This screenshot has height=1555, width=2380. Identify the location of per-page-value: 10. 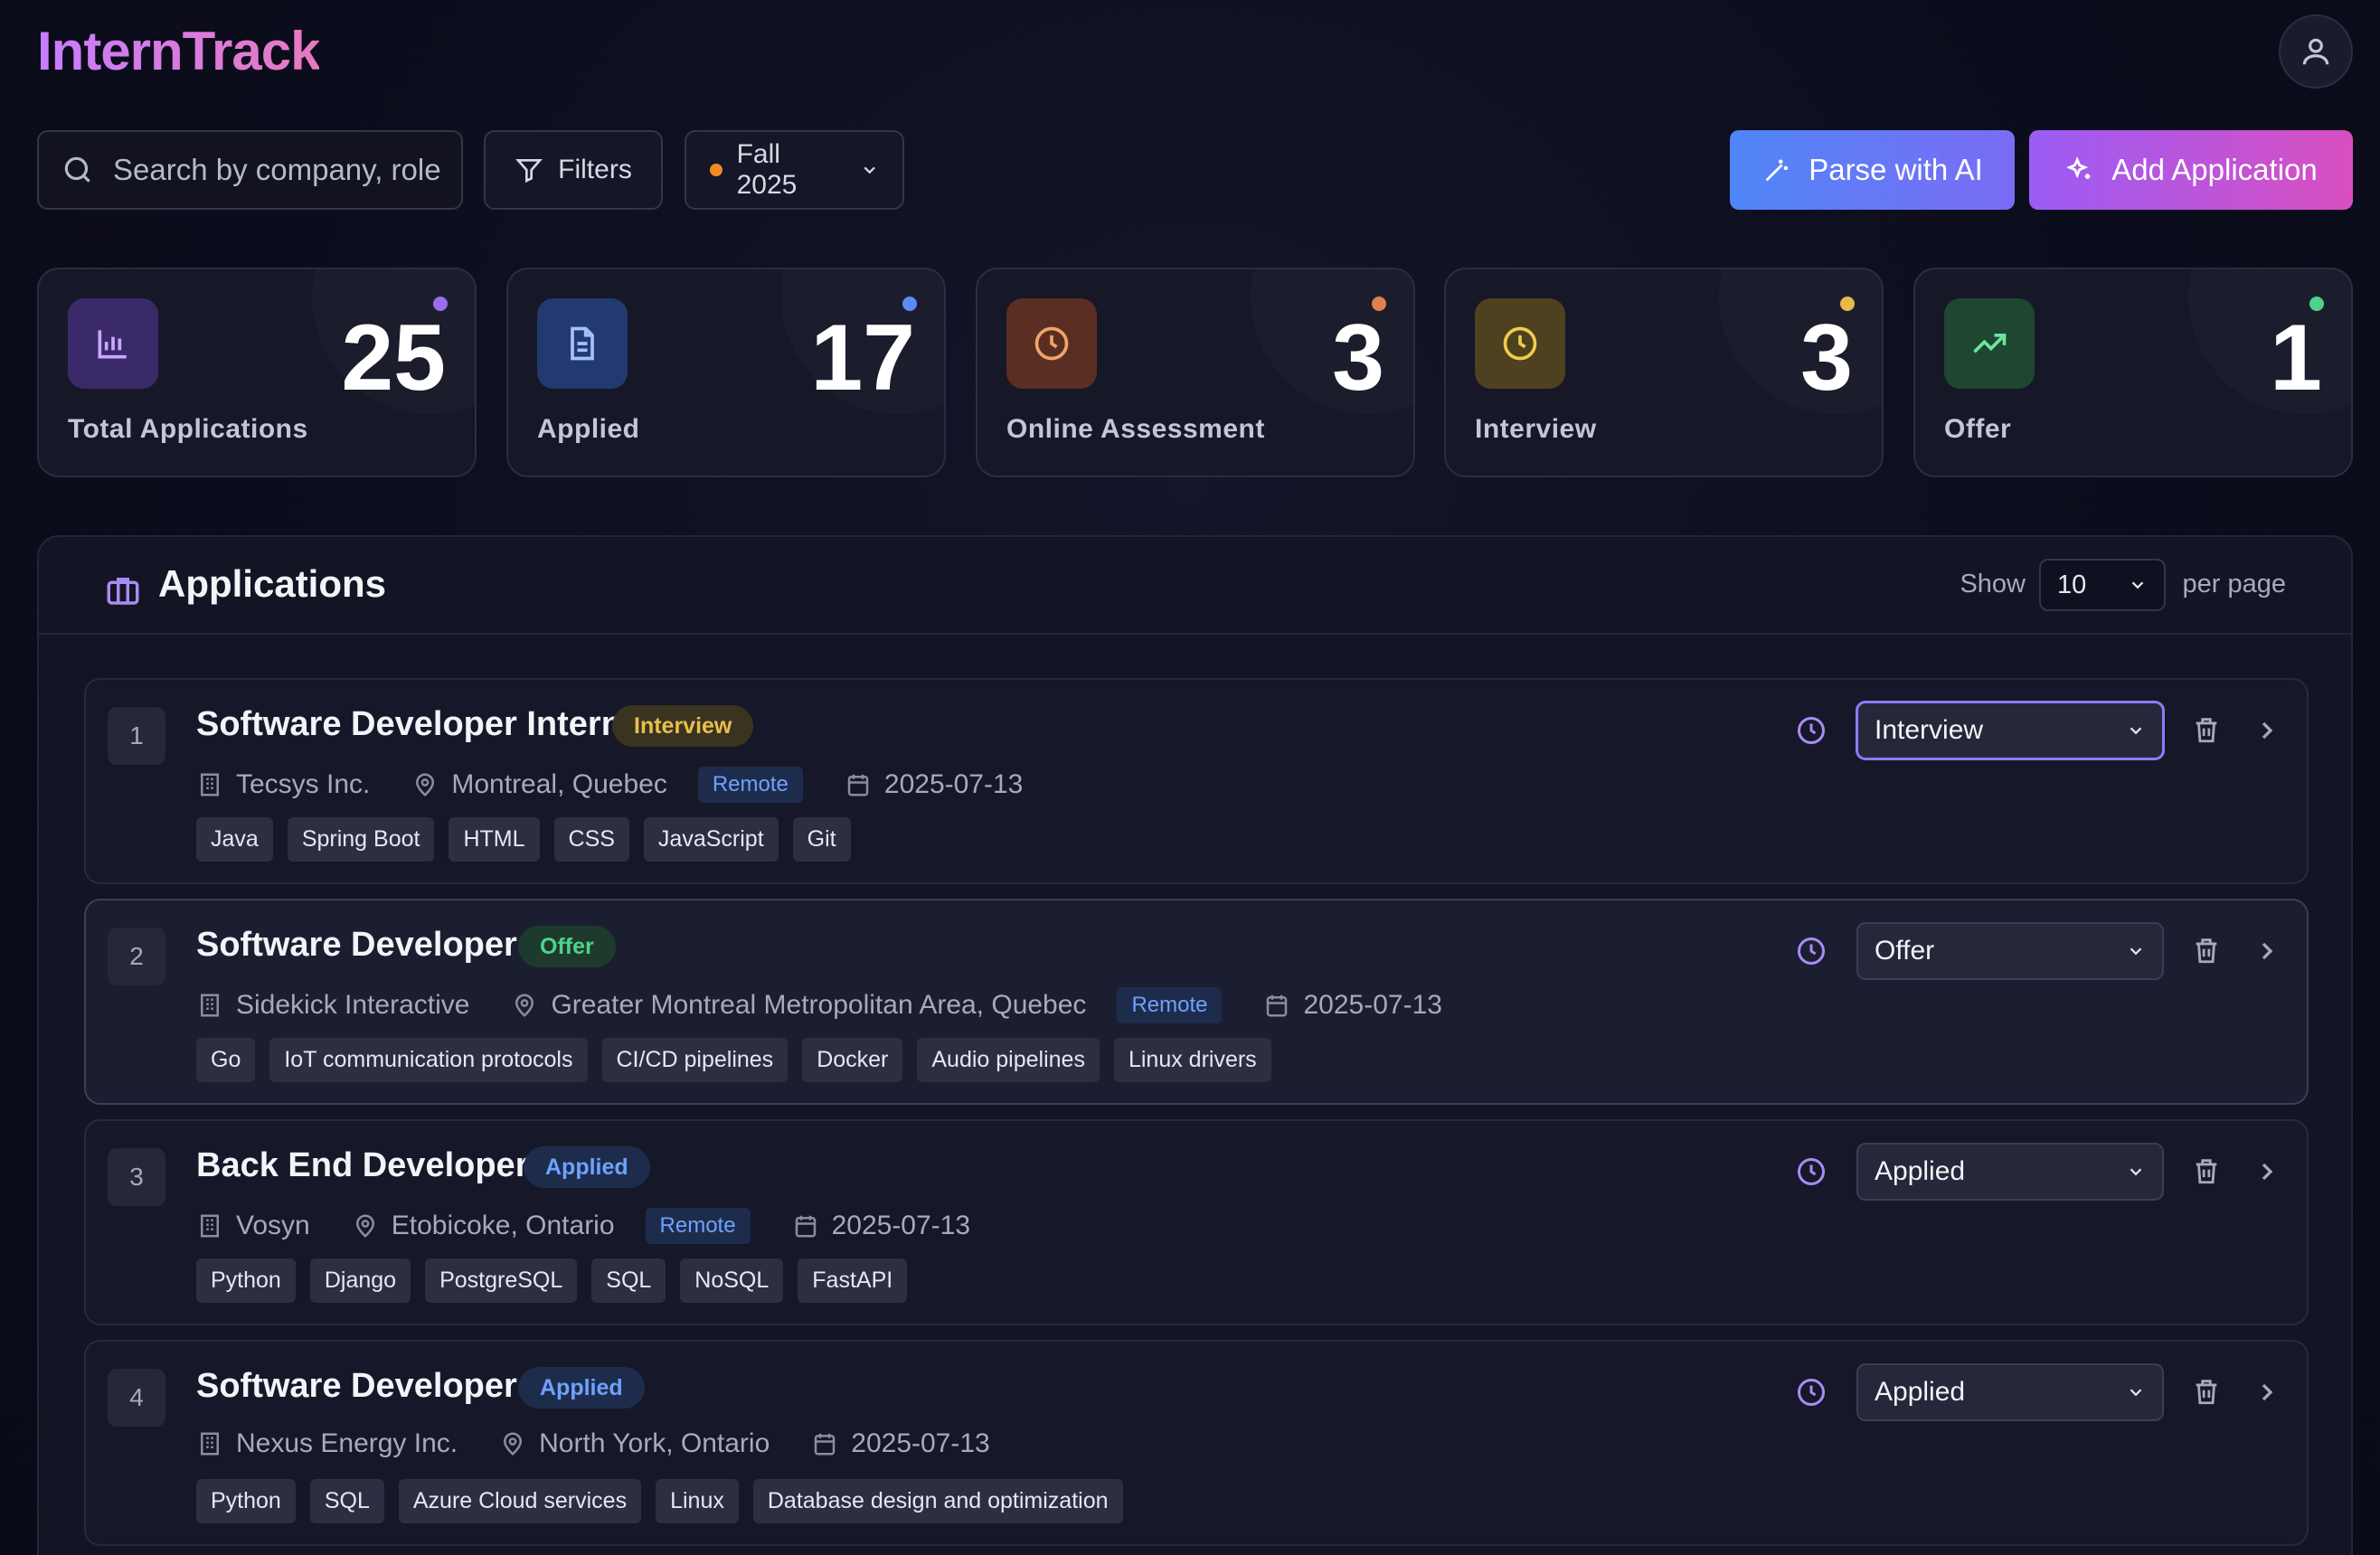
(2072, 584).